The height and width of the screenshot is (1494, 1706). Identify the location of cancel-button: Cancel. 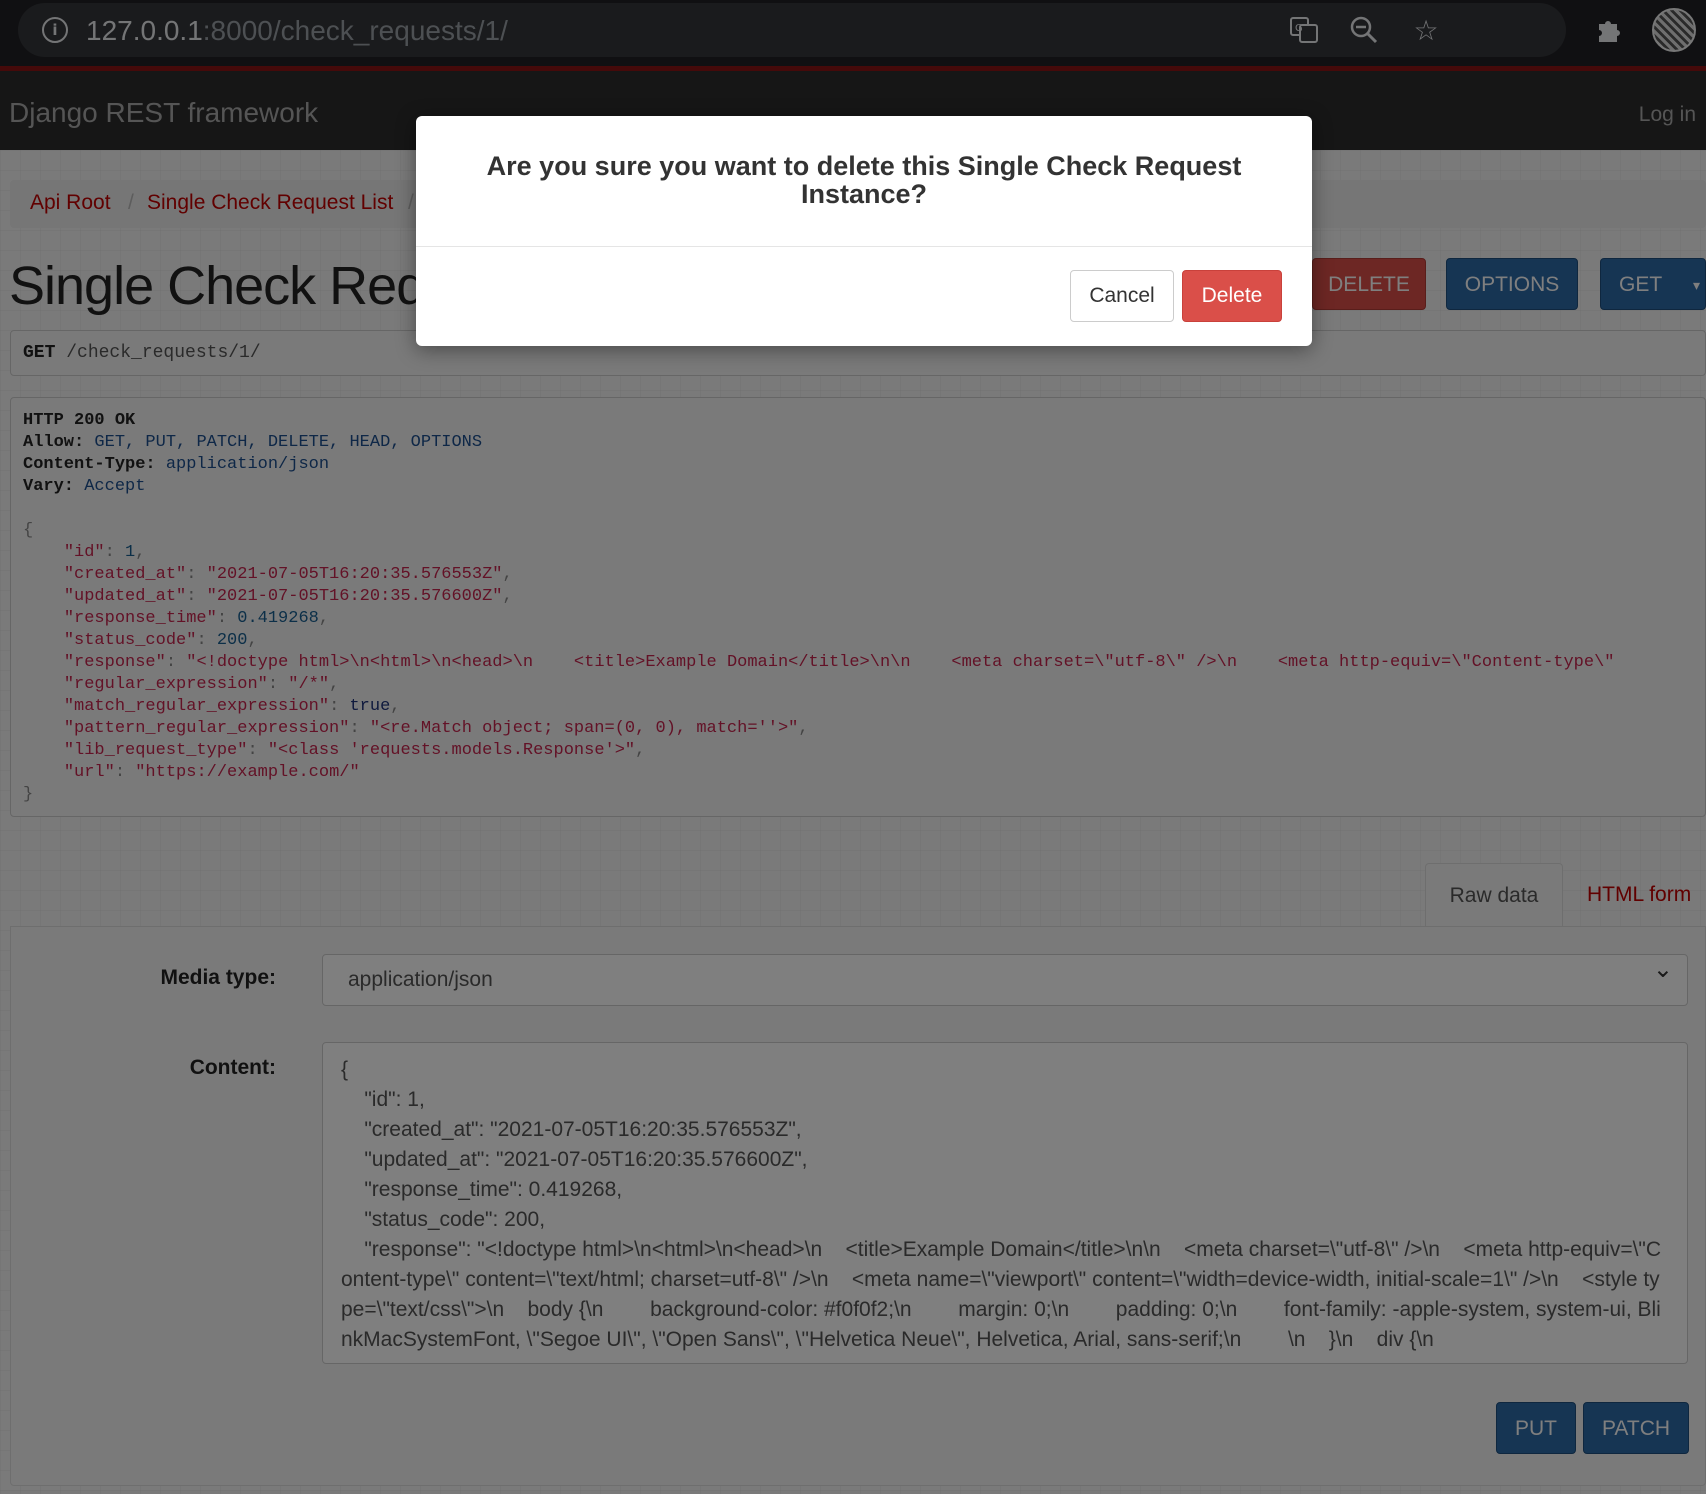
(1122, 296).